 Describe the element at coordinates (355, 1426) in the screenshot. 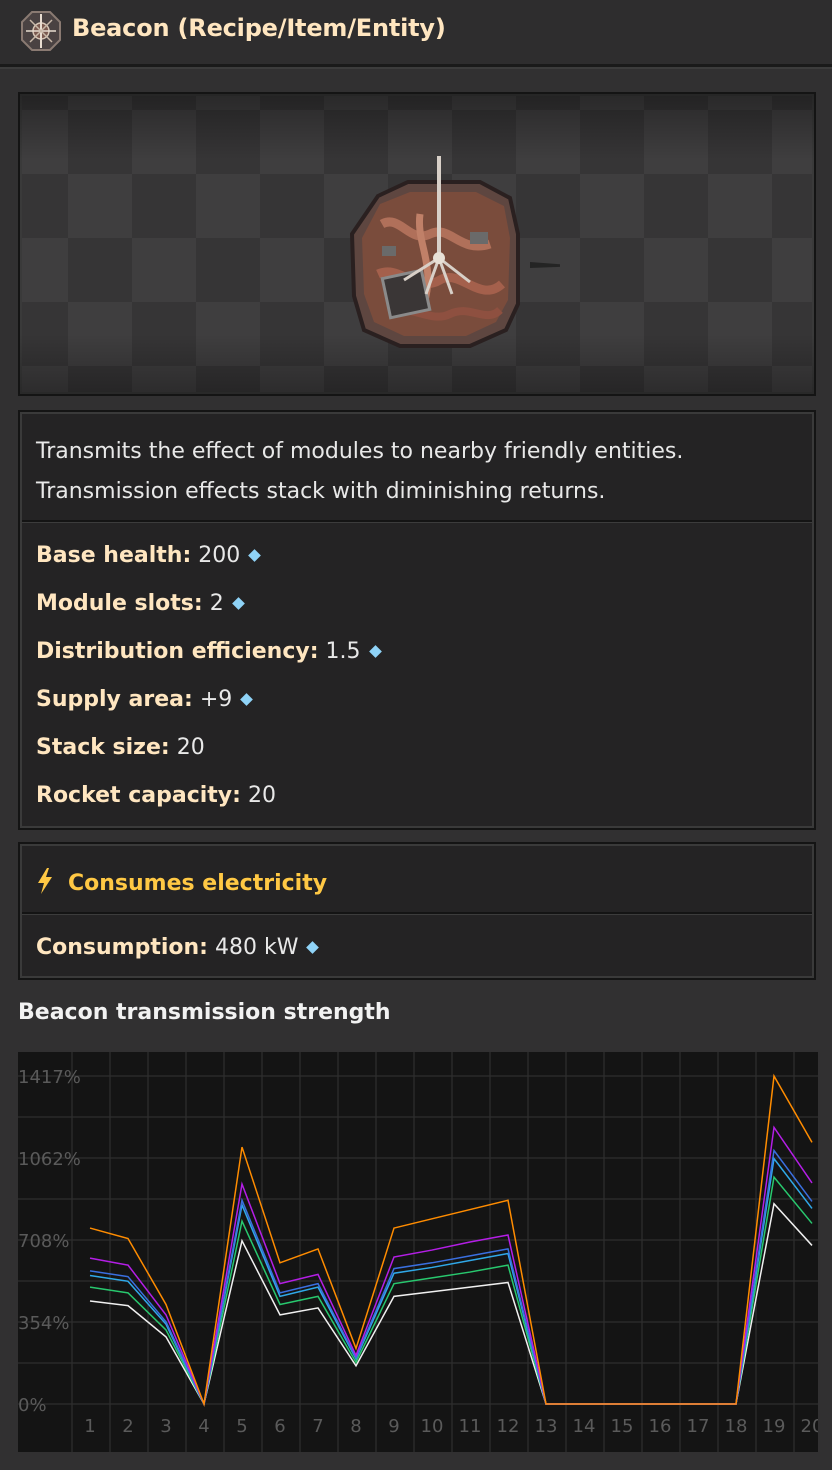

I see `x-tick-label: 8` at that location.